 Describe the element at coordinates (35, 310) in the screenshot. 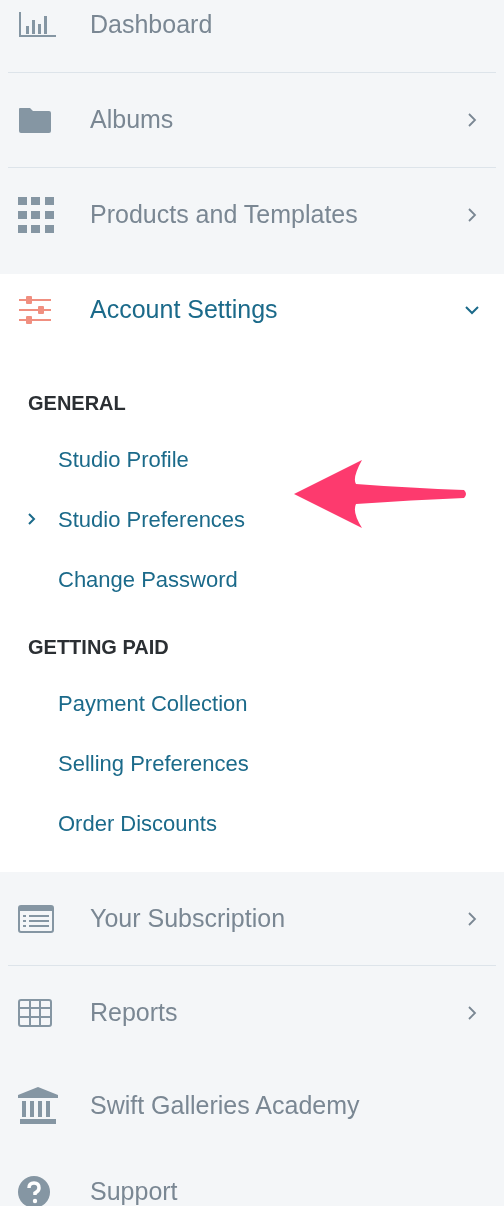

I see `sliders-icon` at that location.